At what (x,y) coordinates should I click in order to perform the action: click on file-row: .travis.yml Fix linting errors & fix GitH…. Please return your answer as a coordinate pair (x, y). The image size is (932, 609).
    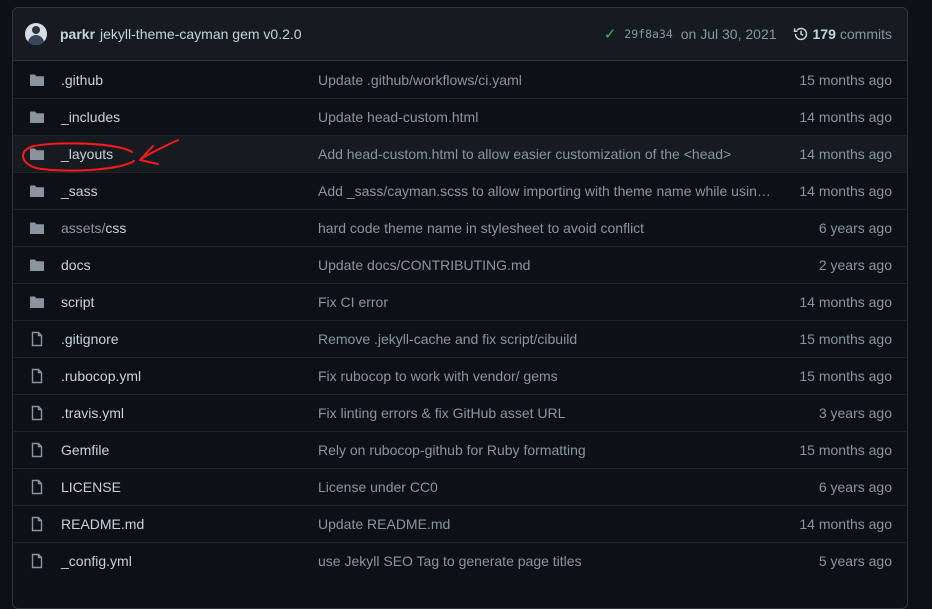
    Looking at the image, I should click on (460, 412).